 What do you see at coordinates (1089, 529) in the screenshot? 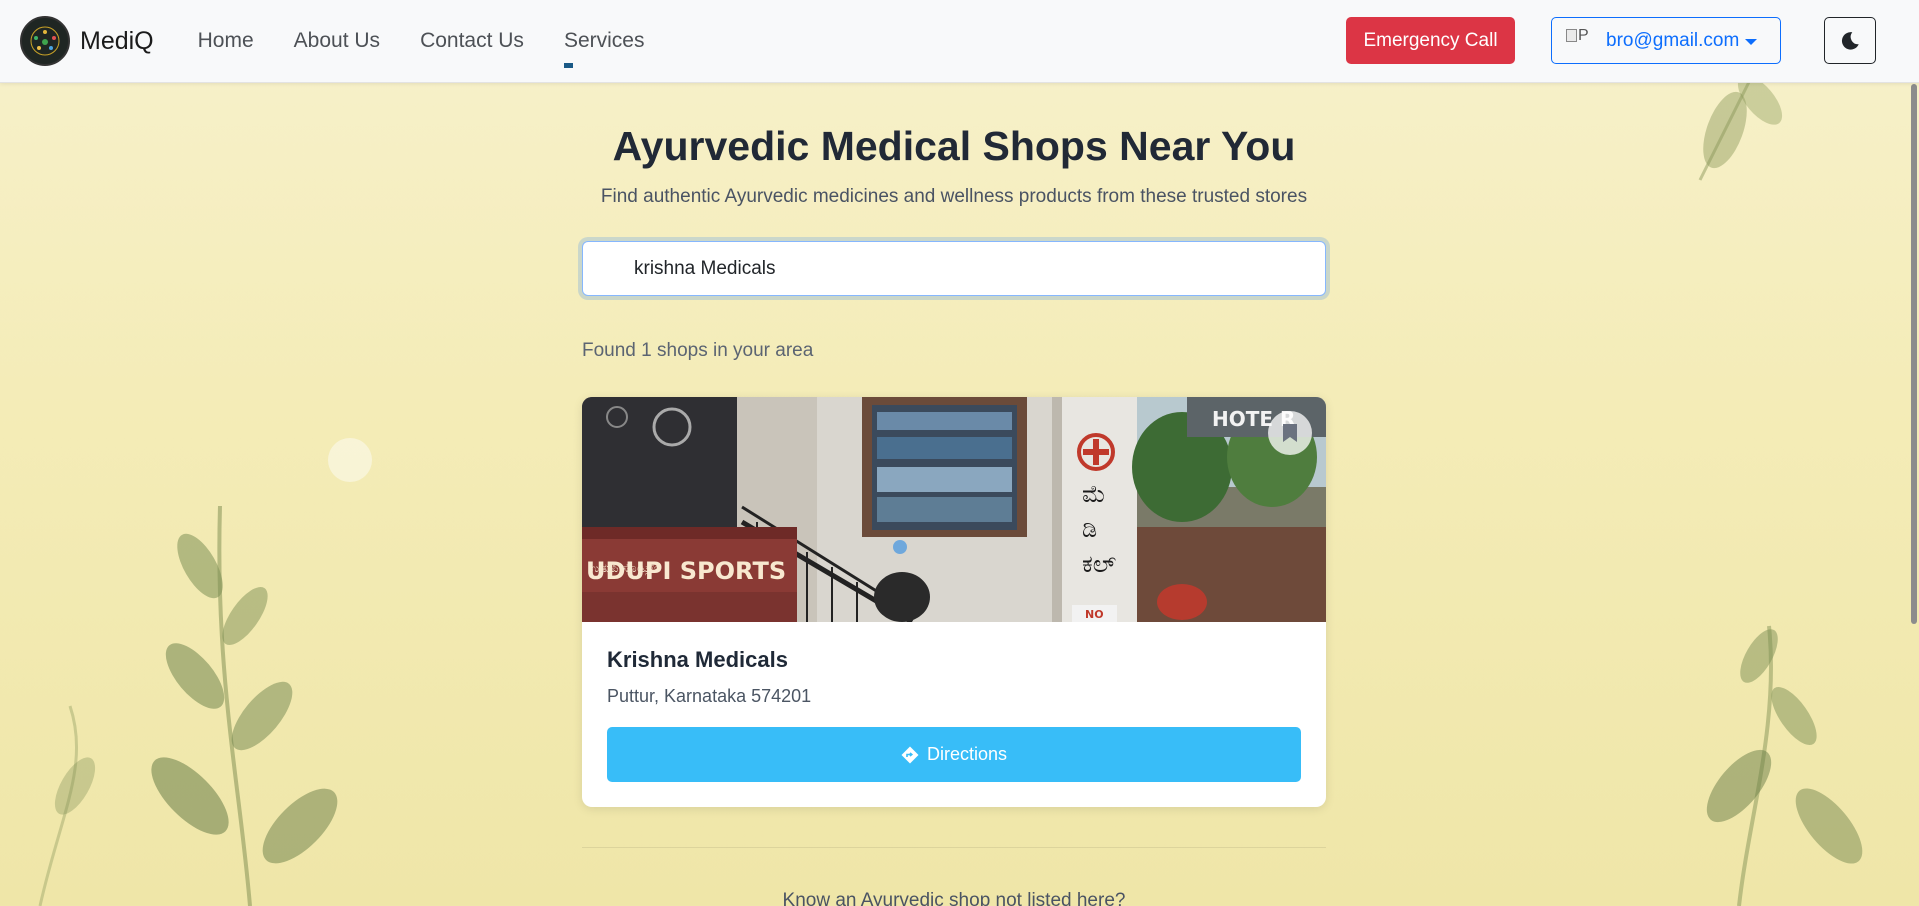
I see `svg-text: ಡಿ` at bounding box center [1089, 529].